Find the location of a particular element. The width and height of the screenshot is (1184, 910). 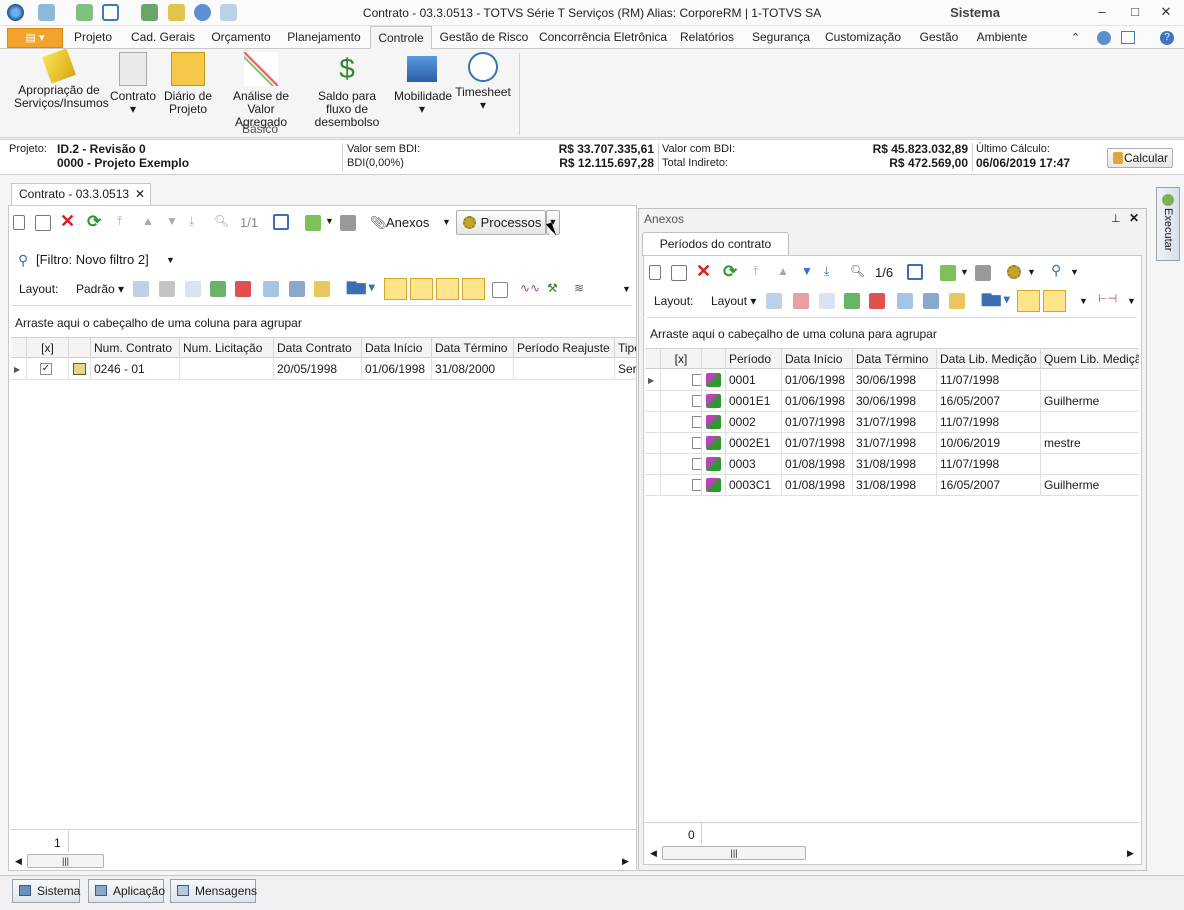

stack-icon: ≋ is located at coordinates (579, 288).